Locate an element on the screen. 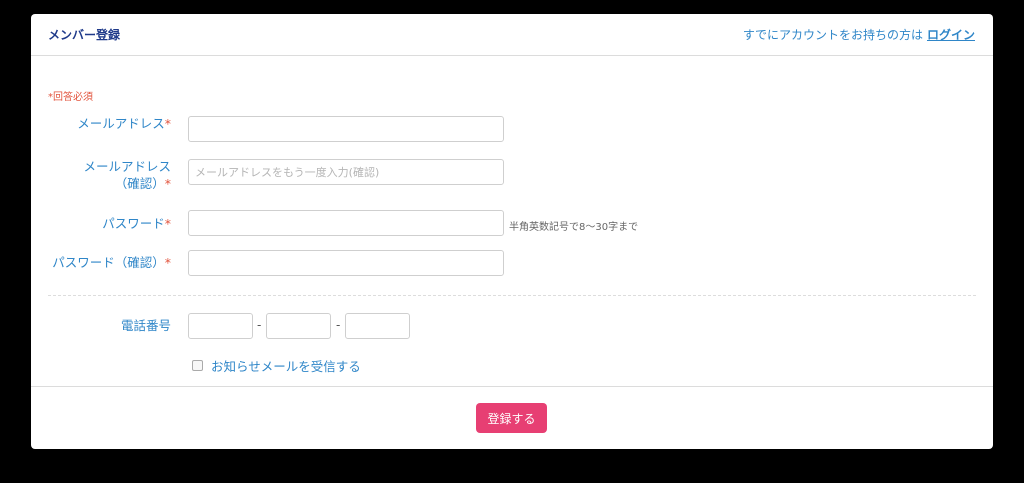  login-prompt: すでにアカウントをお持ちの方は ログイン is located at coordinates (859, 34).